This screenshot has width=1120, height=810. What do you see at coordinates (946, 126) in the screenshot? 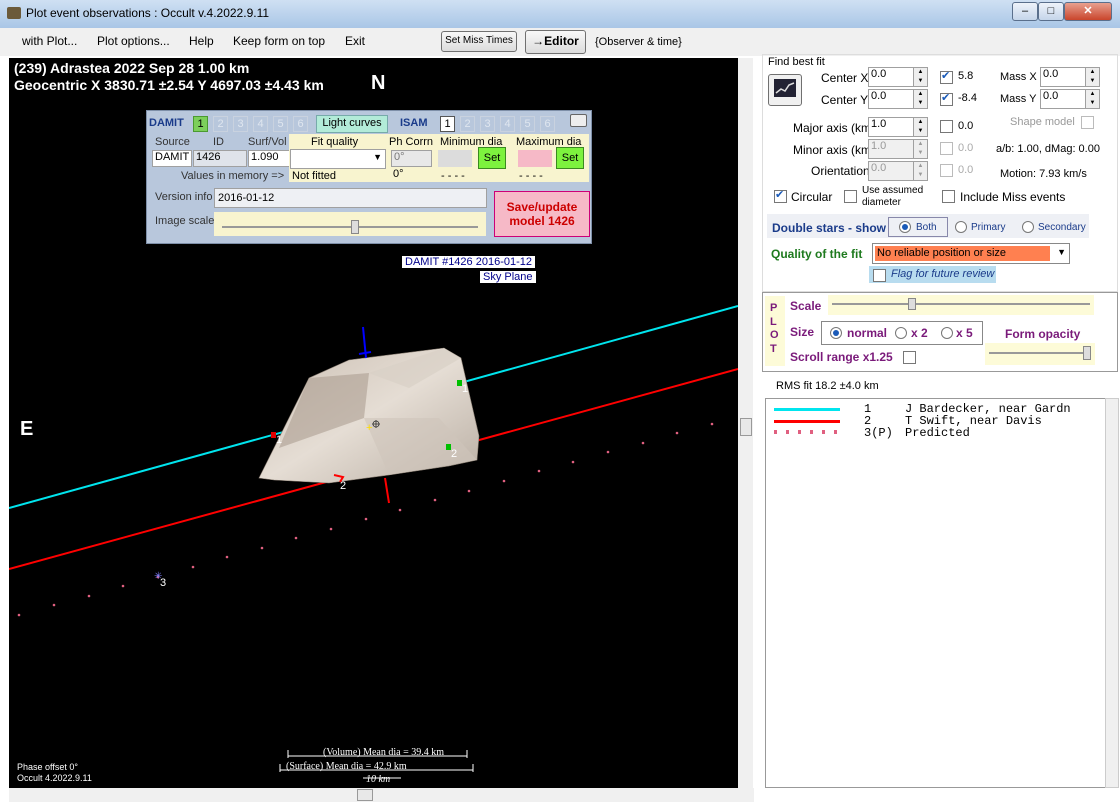
I see `fix-major-checkbox` at bounding box center [946, 126].